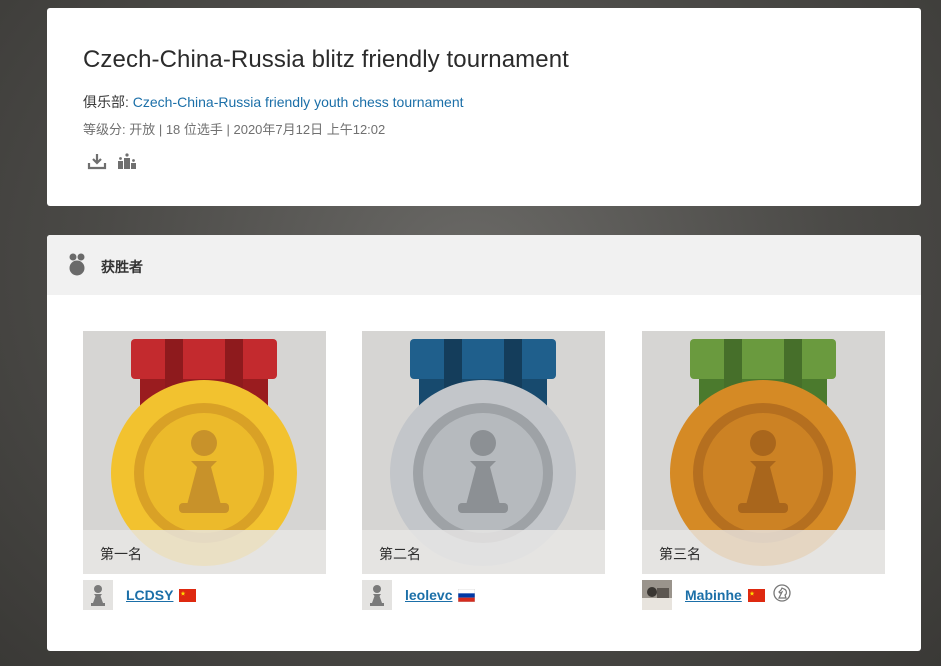 This screenshot has height=666, width=941. Describe the element at coordinates (680, 554) in the screenshot. I see `place-label: 第三名` at that location.